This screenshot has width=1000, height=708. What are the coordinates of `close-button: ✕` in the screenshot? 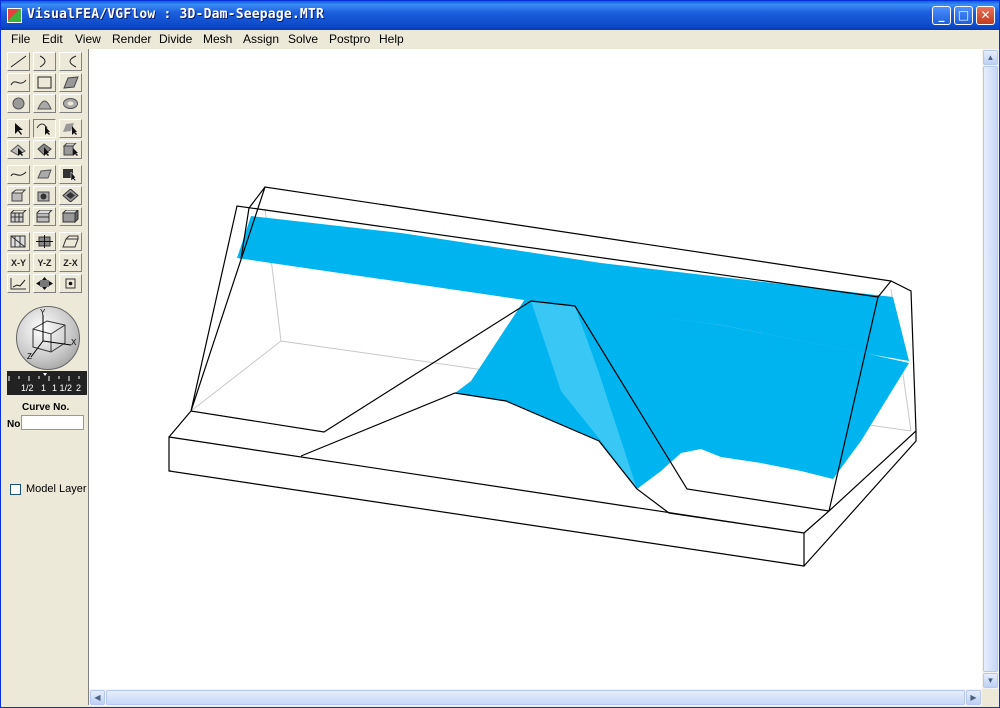 It's located at (985, 15).